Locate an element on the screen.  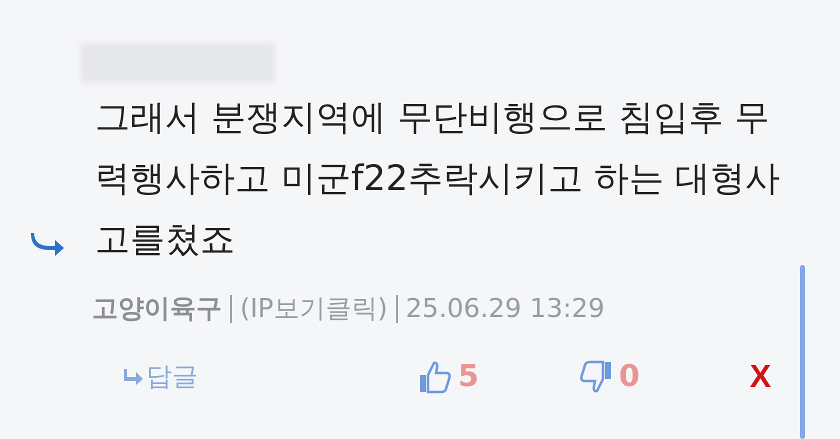
ip-link: (IP보기클릭) is located at coordinates (314, 308).